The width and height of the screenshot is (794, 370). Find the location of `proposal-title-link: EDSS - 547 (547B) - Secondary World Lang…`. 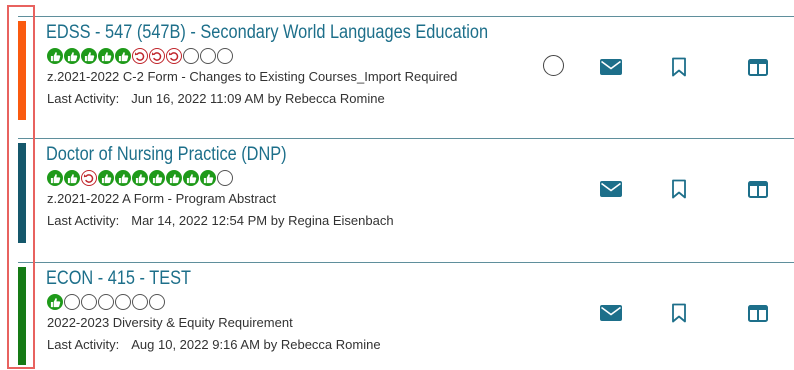

proposal-title-link: EDSS - 547 (547B) - Secondary World Lang… is located at coordinates (267, 33).